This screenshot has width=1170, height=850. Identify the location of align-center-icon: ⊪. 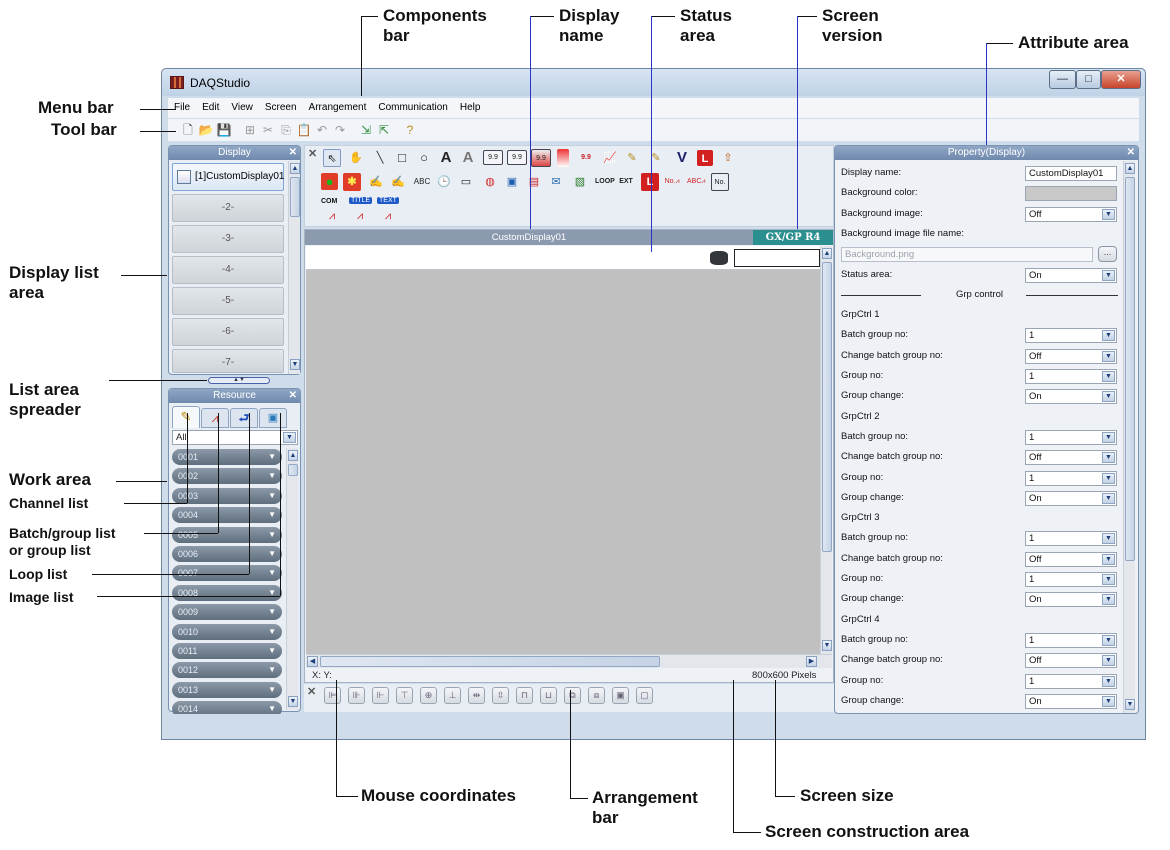
(356, 695).